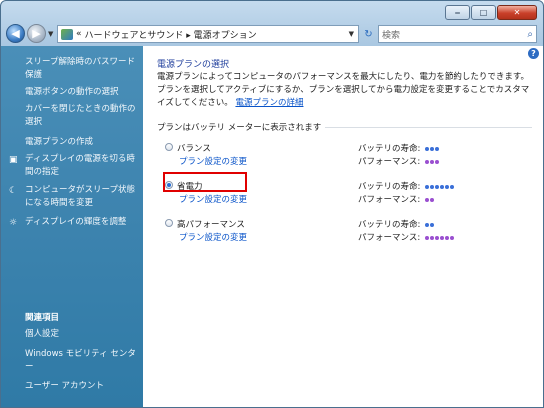 This screenshot has height=408, width=544. What do you see at coordinates (82, 116) in the screenshot?
I see `sidebar-item-lid-close: カバーを閉じたときの動作の選択` at bounding box center [82, 116].